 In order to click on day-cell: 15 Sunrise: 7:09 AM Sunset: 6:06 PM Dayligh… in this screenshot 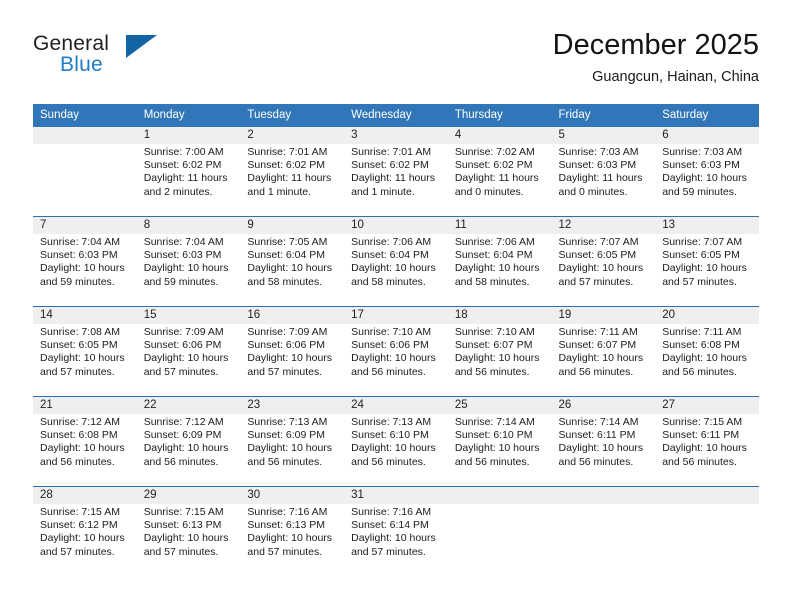, I will do `click(188, 351)`.